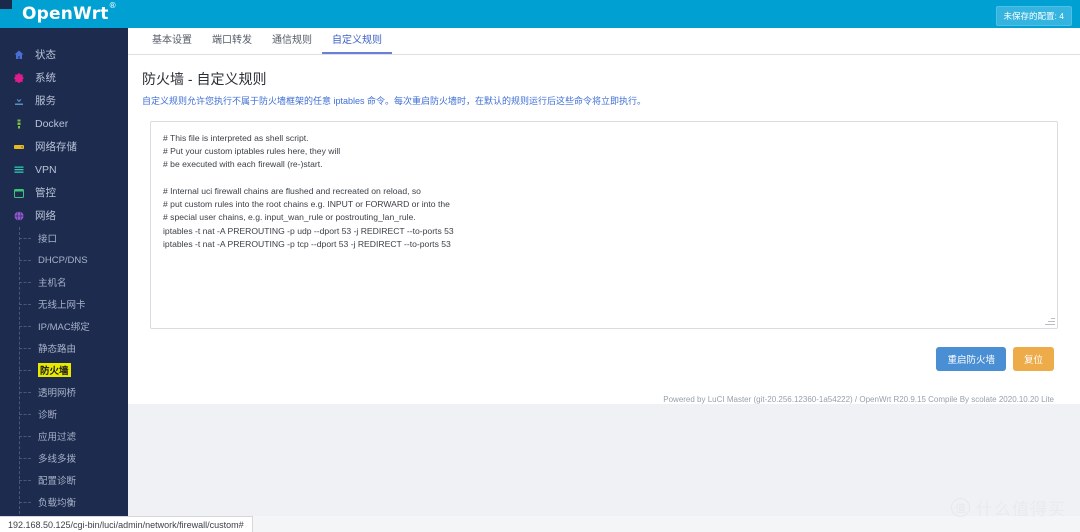 This screenshot has width=1080, height=532. I want to click on sidebar-subitem-hostnames: 主机名, so click(64, 282).